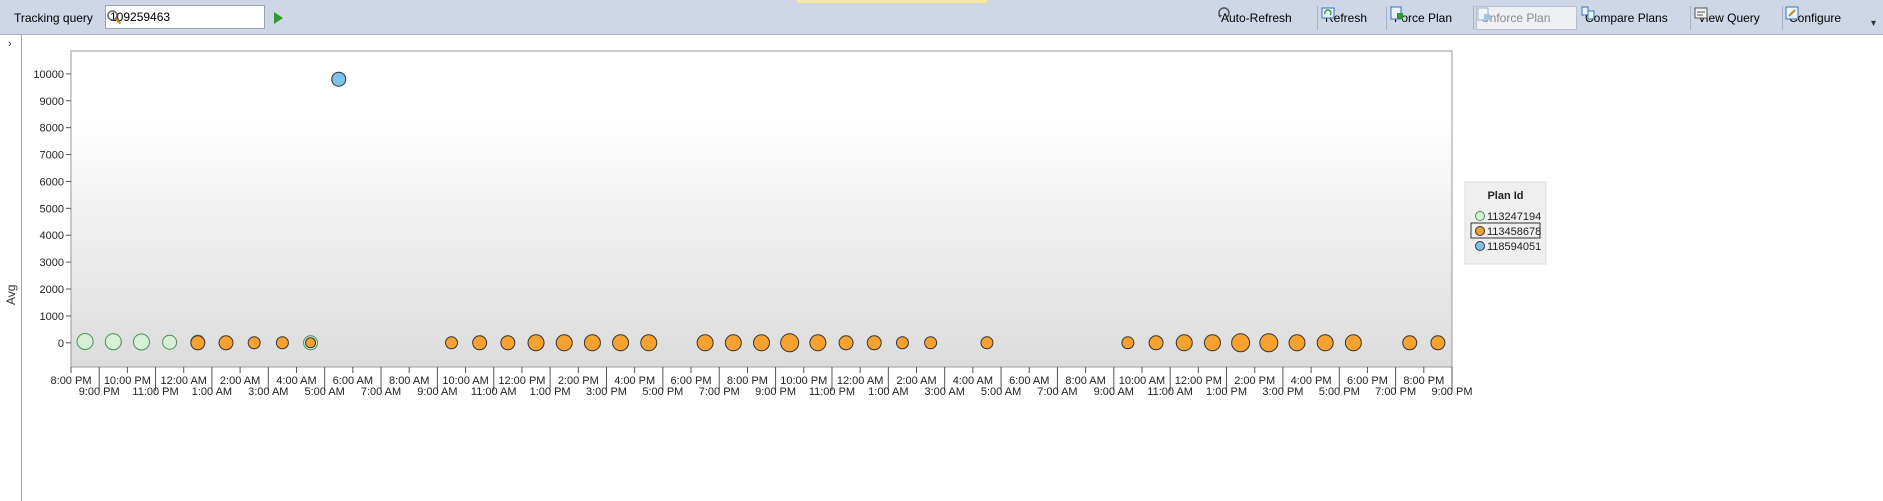 The image size is (1883, 501). What do you see at coordinates (99, 392) in the screenshot?
I see `x-tick-label: 9:00 PM` at bounding box center [99, 392].